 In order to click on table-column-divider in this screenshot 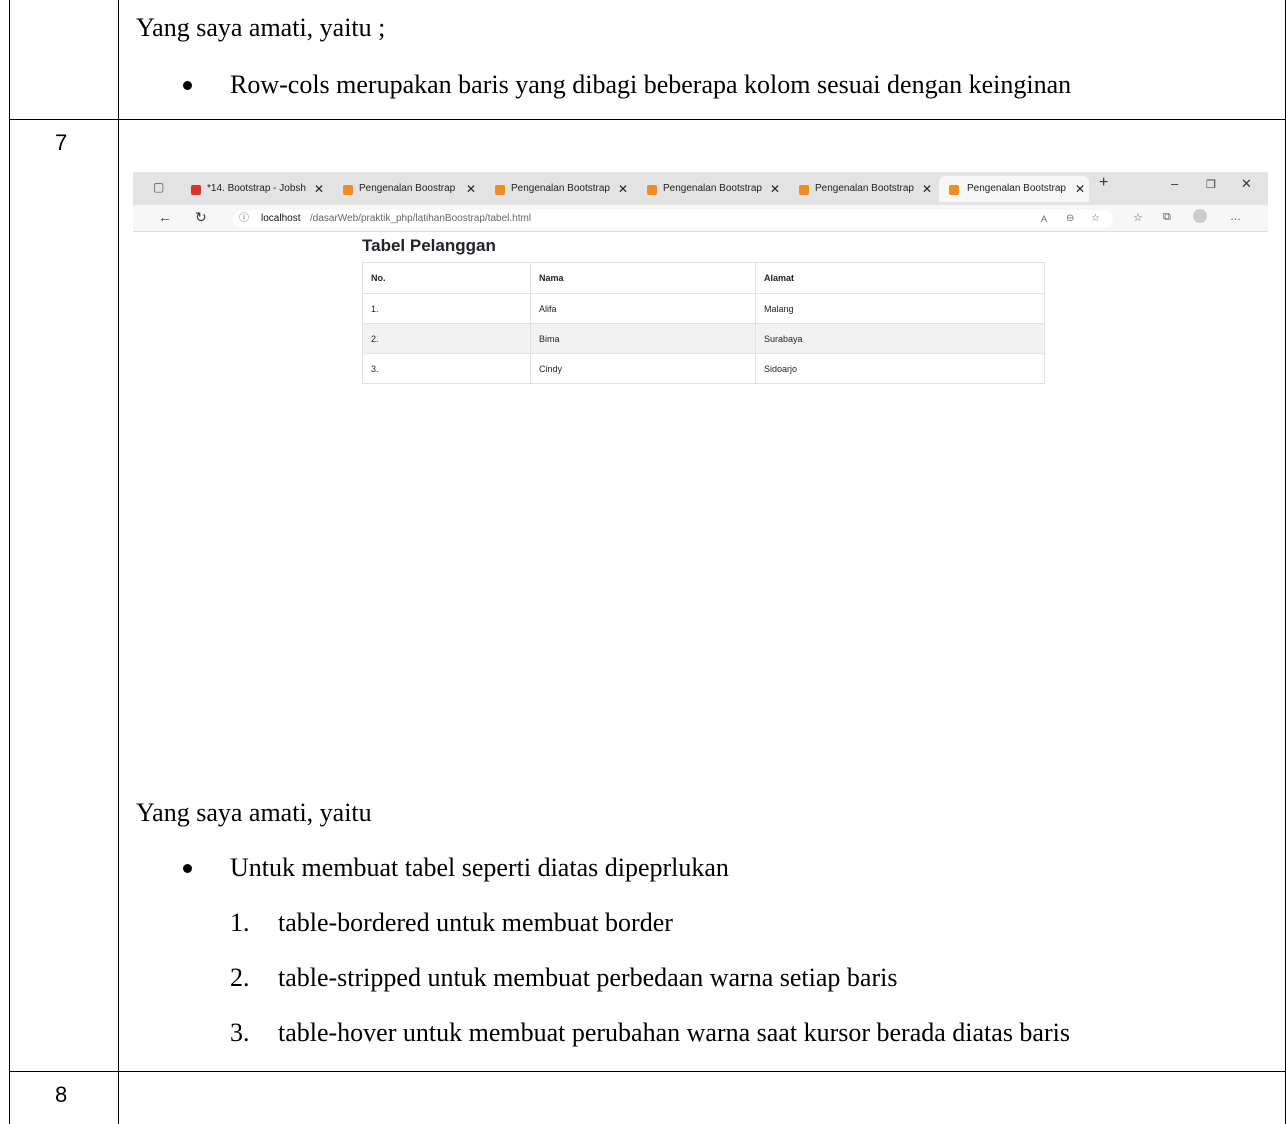, I will do `click(118, 562)`.